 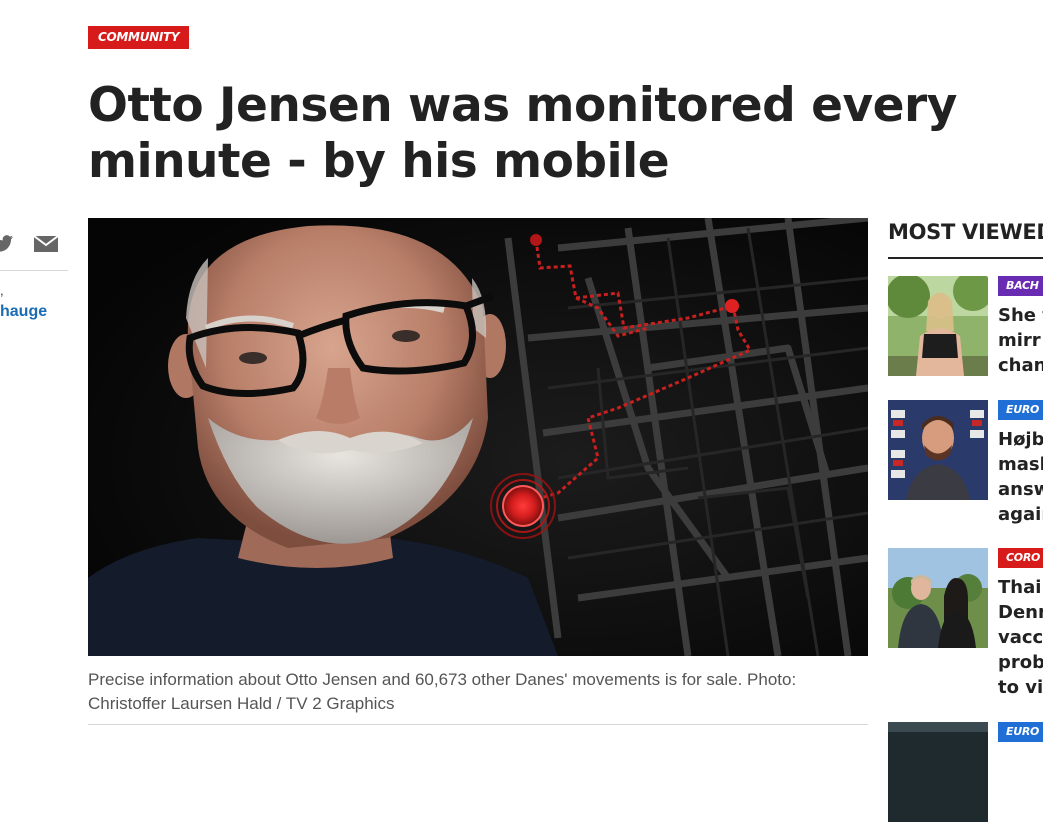 What do you see at coordinates (1020, 637) in the screenshot?
I see `most-viewed-headline: Thai Denm vacci prob to vis` at bounding box center [1020, 637].